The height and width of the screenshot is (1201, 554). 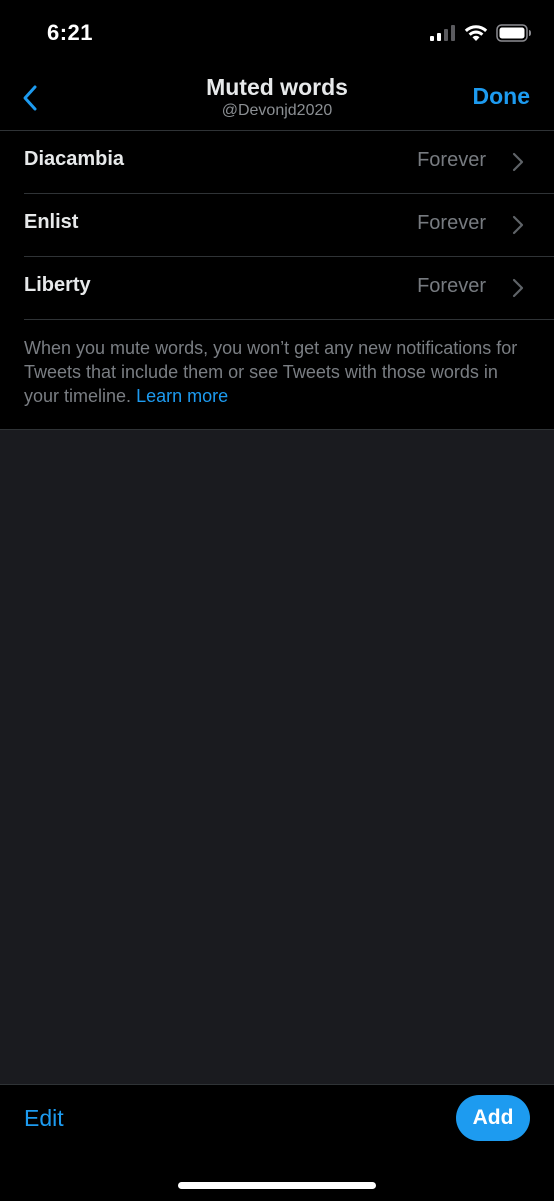 What do you see at coordinates (57, 285) in the screenshot?
I see `muted-word: Liberty` at bounding box center [57, 285].